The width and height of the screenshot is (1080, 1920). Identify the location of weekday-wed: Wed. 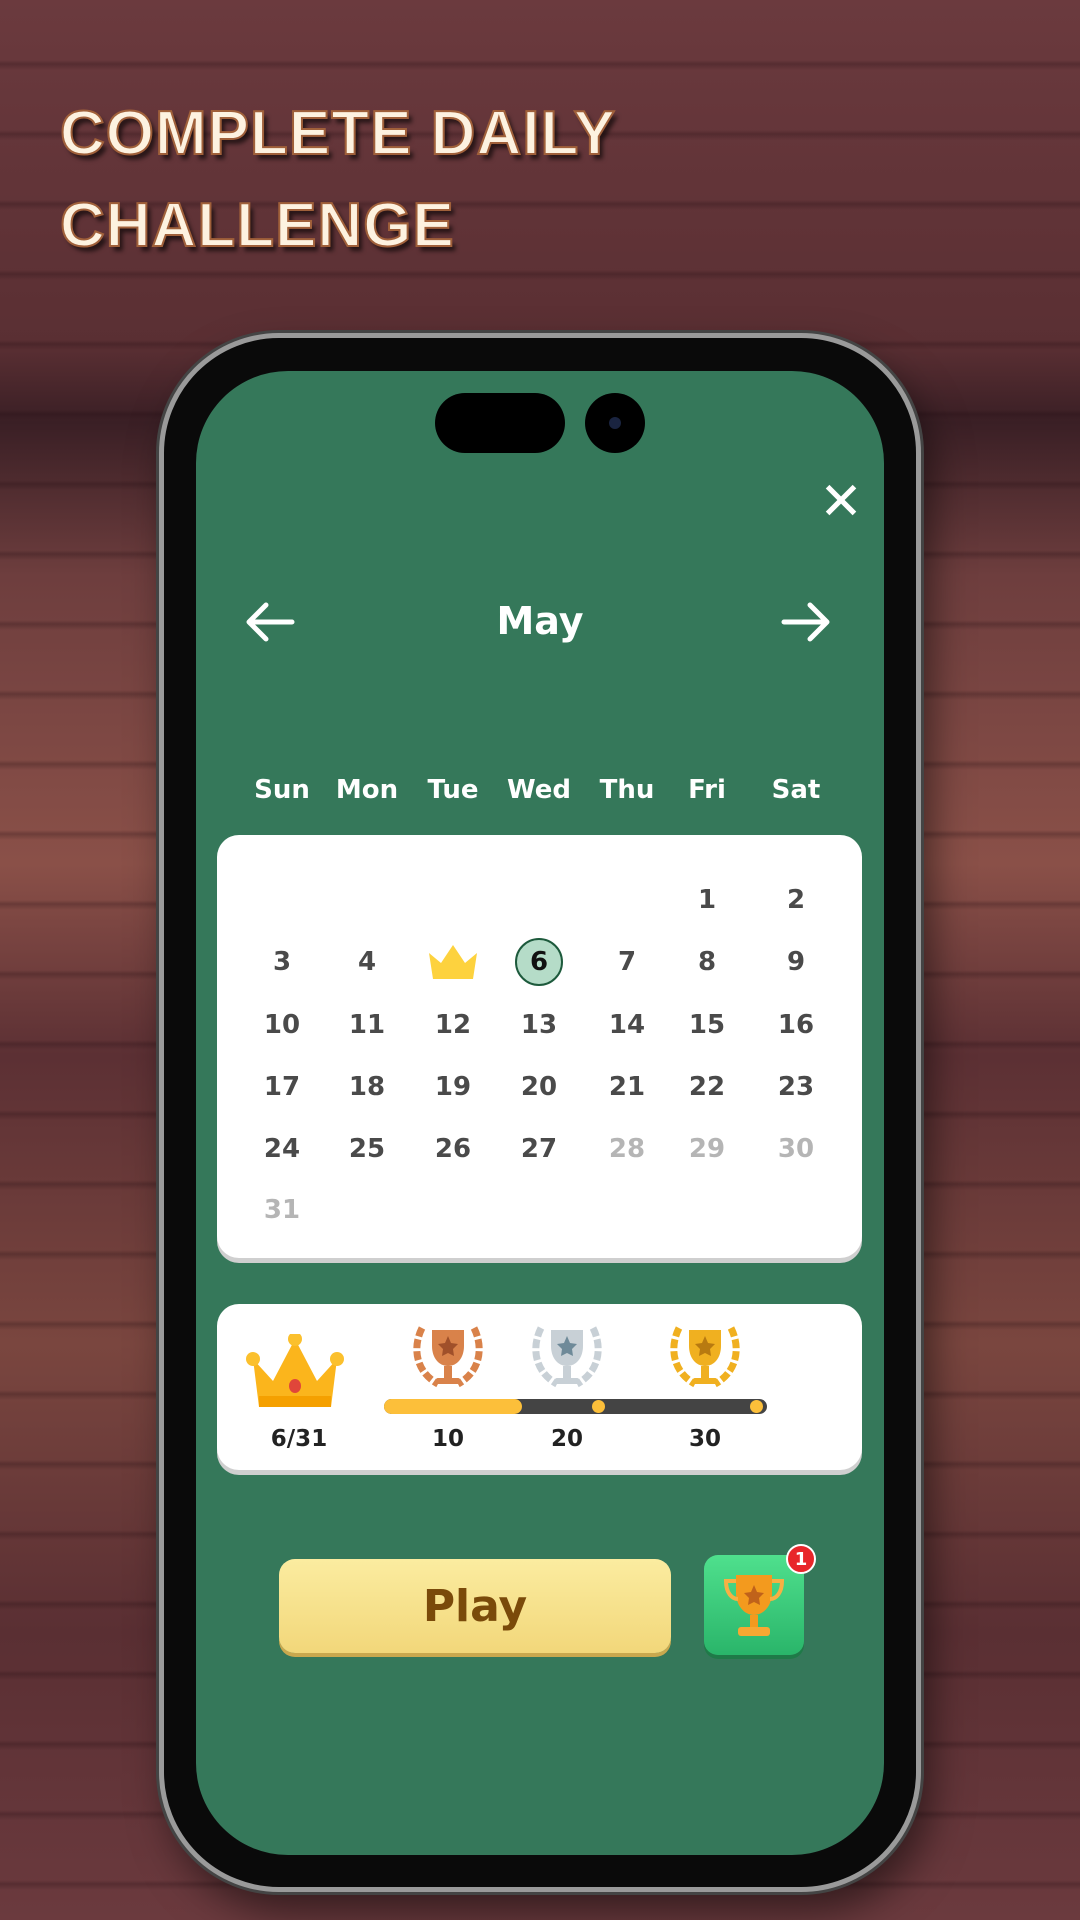
(539, 790).